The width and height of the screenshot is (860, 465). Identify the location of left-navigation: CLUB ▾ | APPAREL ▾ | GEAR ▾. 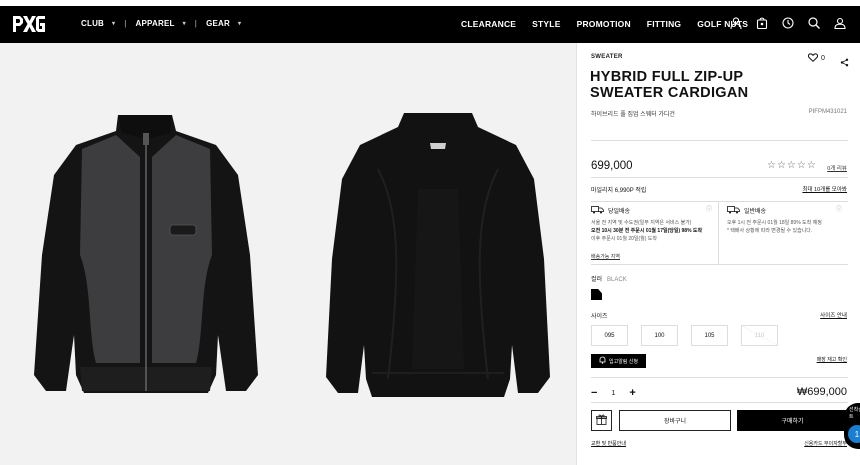
(161, 23).